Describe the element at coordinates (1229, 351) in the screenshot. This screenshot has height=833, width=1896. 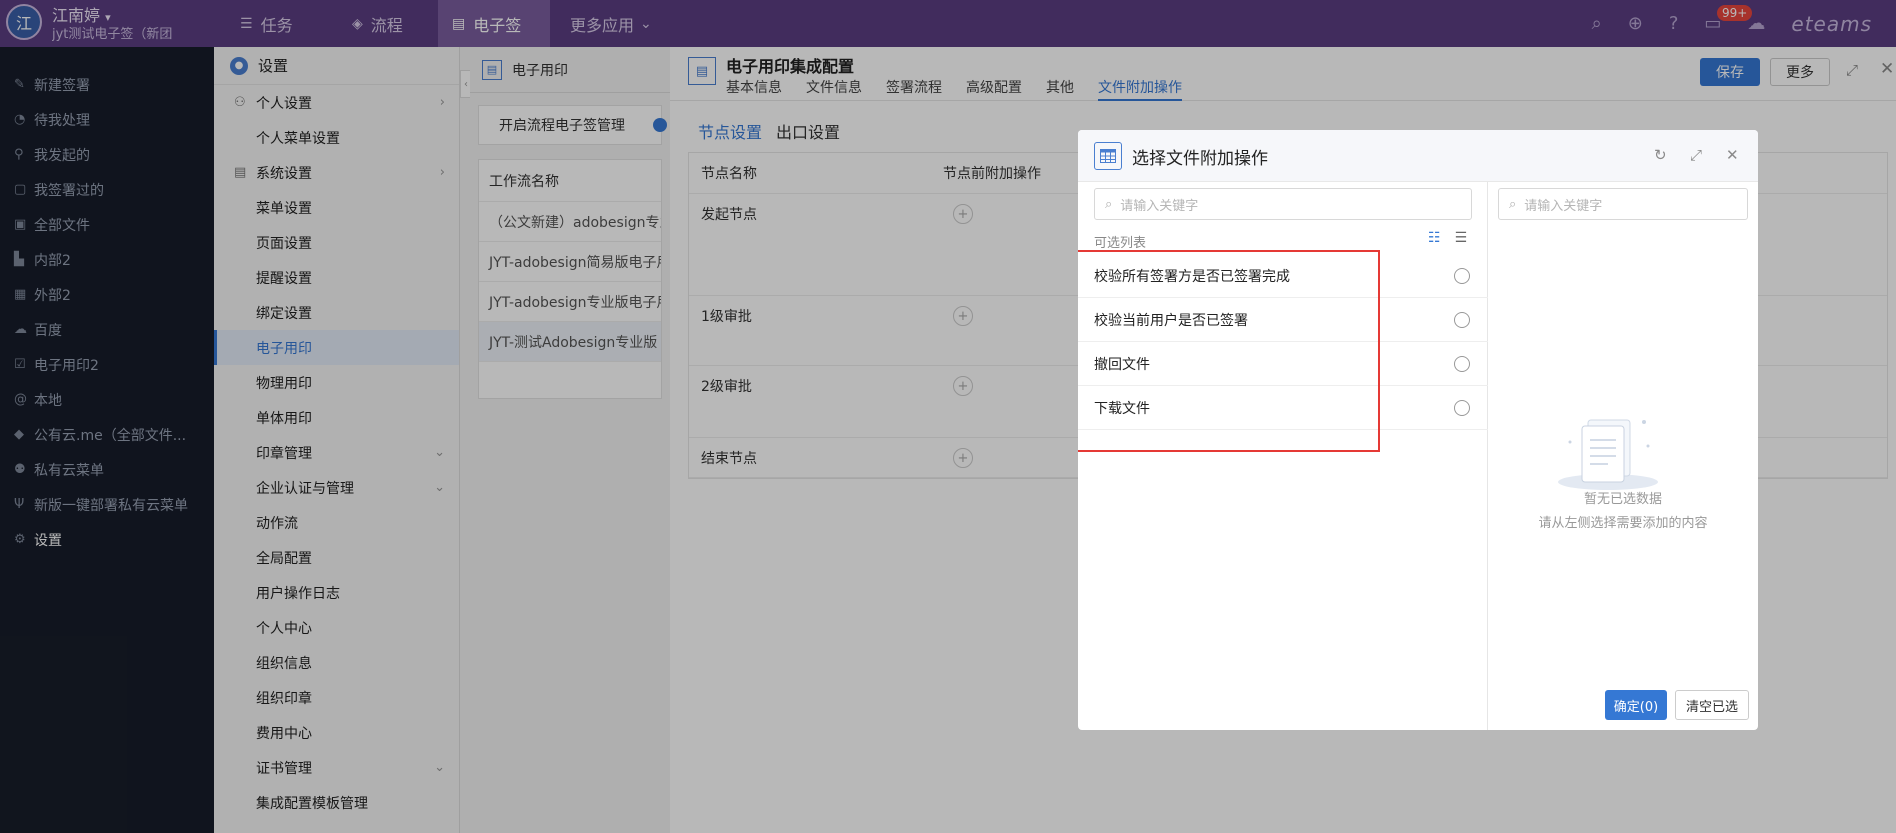
I see `highlight-box` at that location.